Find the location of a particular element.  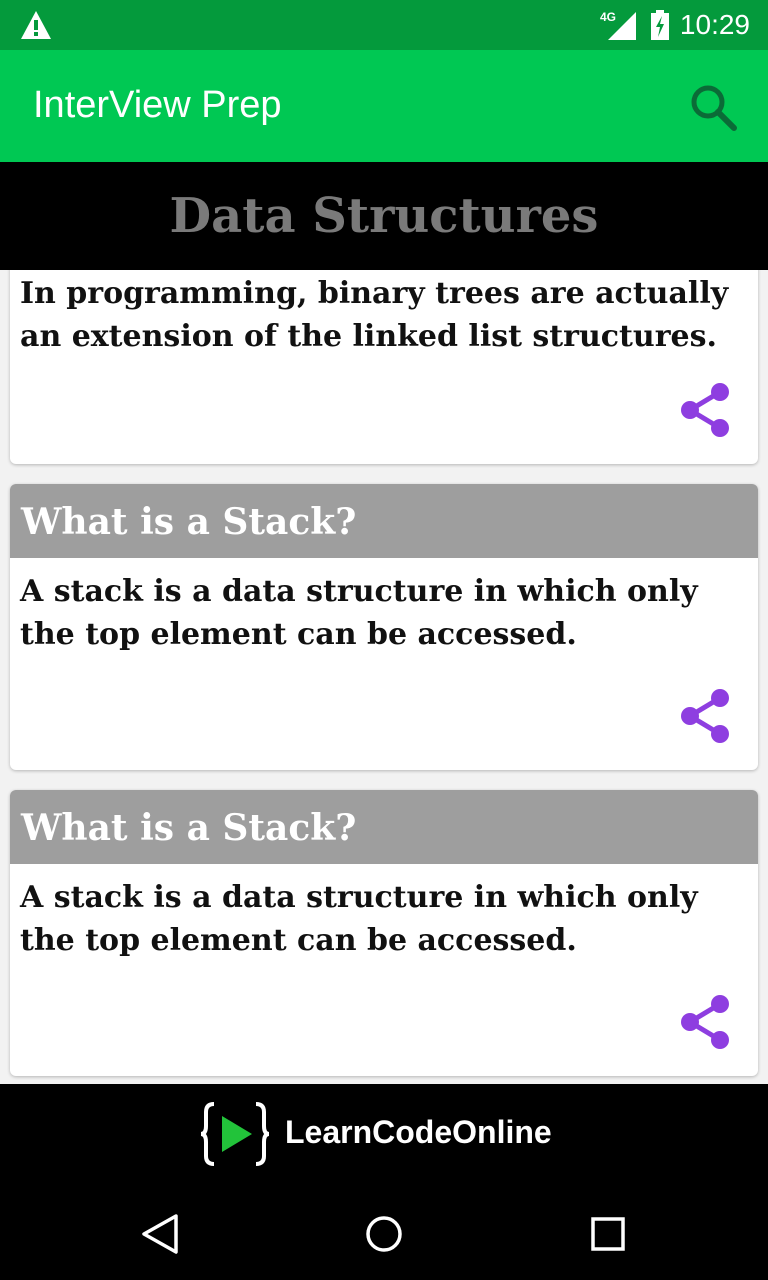

warning-icon is located at coordinates (36, 25).